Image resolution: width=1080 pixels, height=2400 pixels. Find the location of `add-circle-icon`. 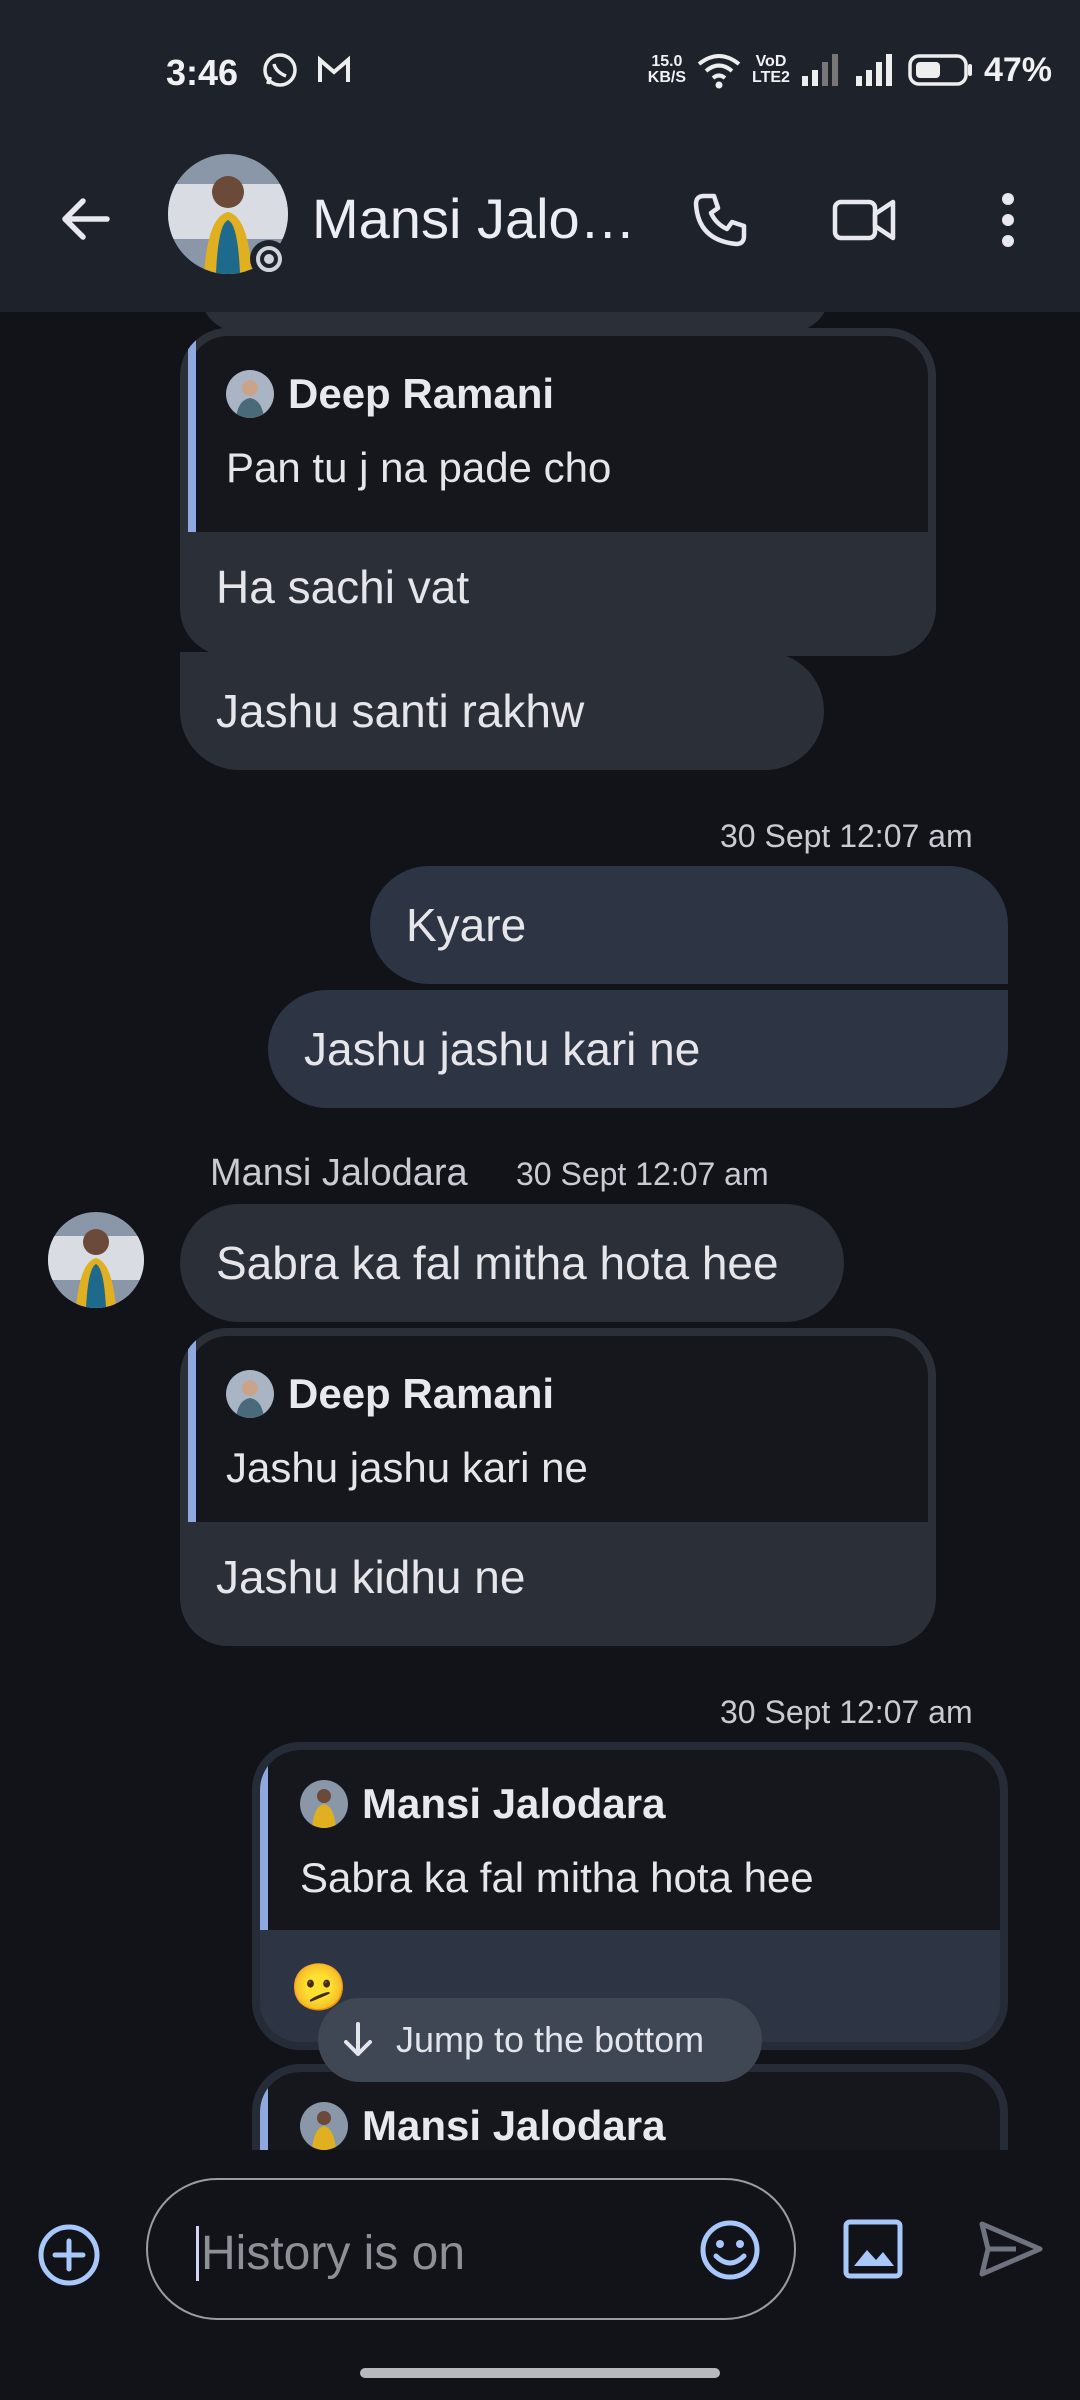

add-circle-icon is located at coordinates (69, 2255).